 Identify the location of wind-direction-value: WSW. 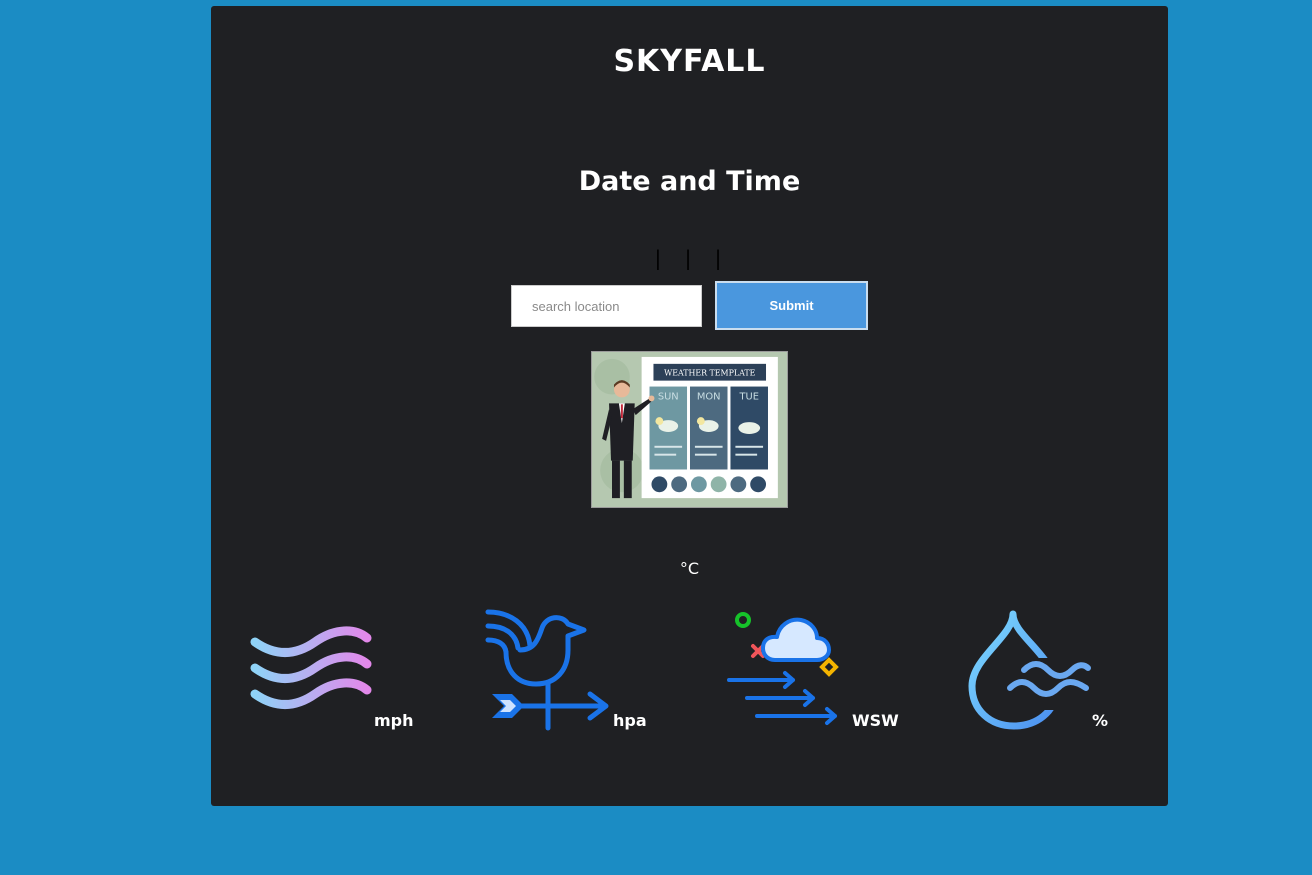
(875, 720).